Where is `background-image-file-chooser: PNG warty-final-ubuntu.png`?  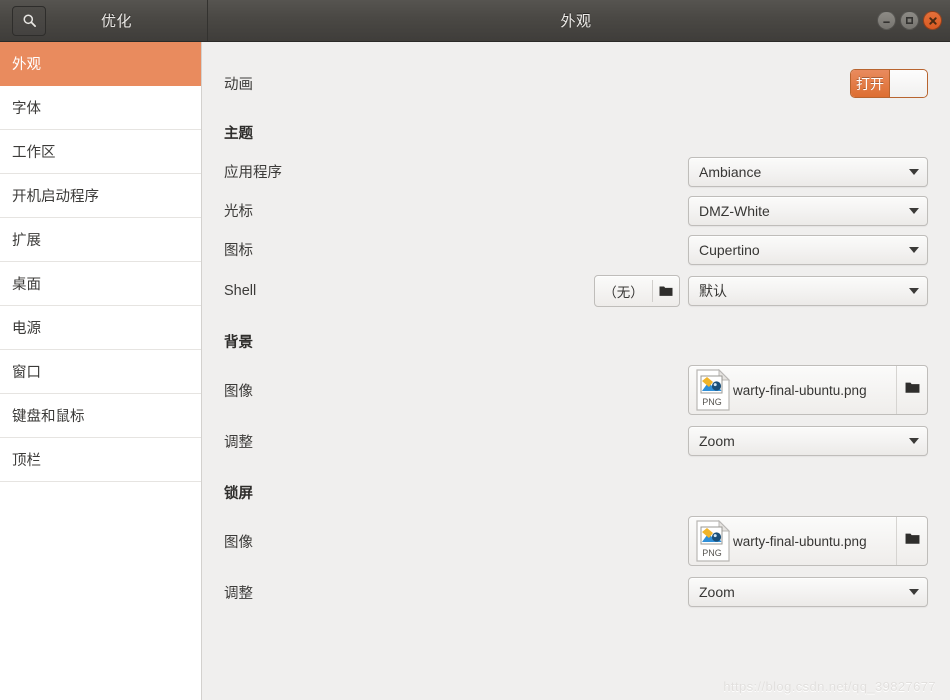
background-image-file-chooser: PNG warty-final-ubuntu.png is located at coordinates (808, 390).